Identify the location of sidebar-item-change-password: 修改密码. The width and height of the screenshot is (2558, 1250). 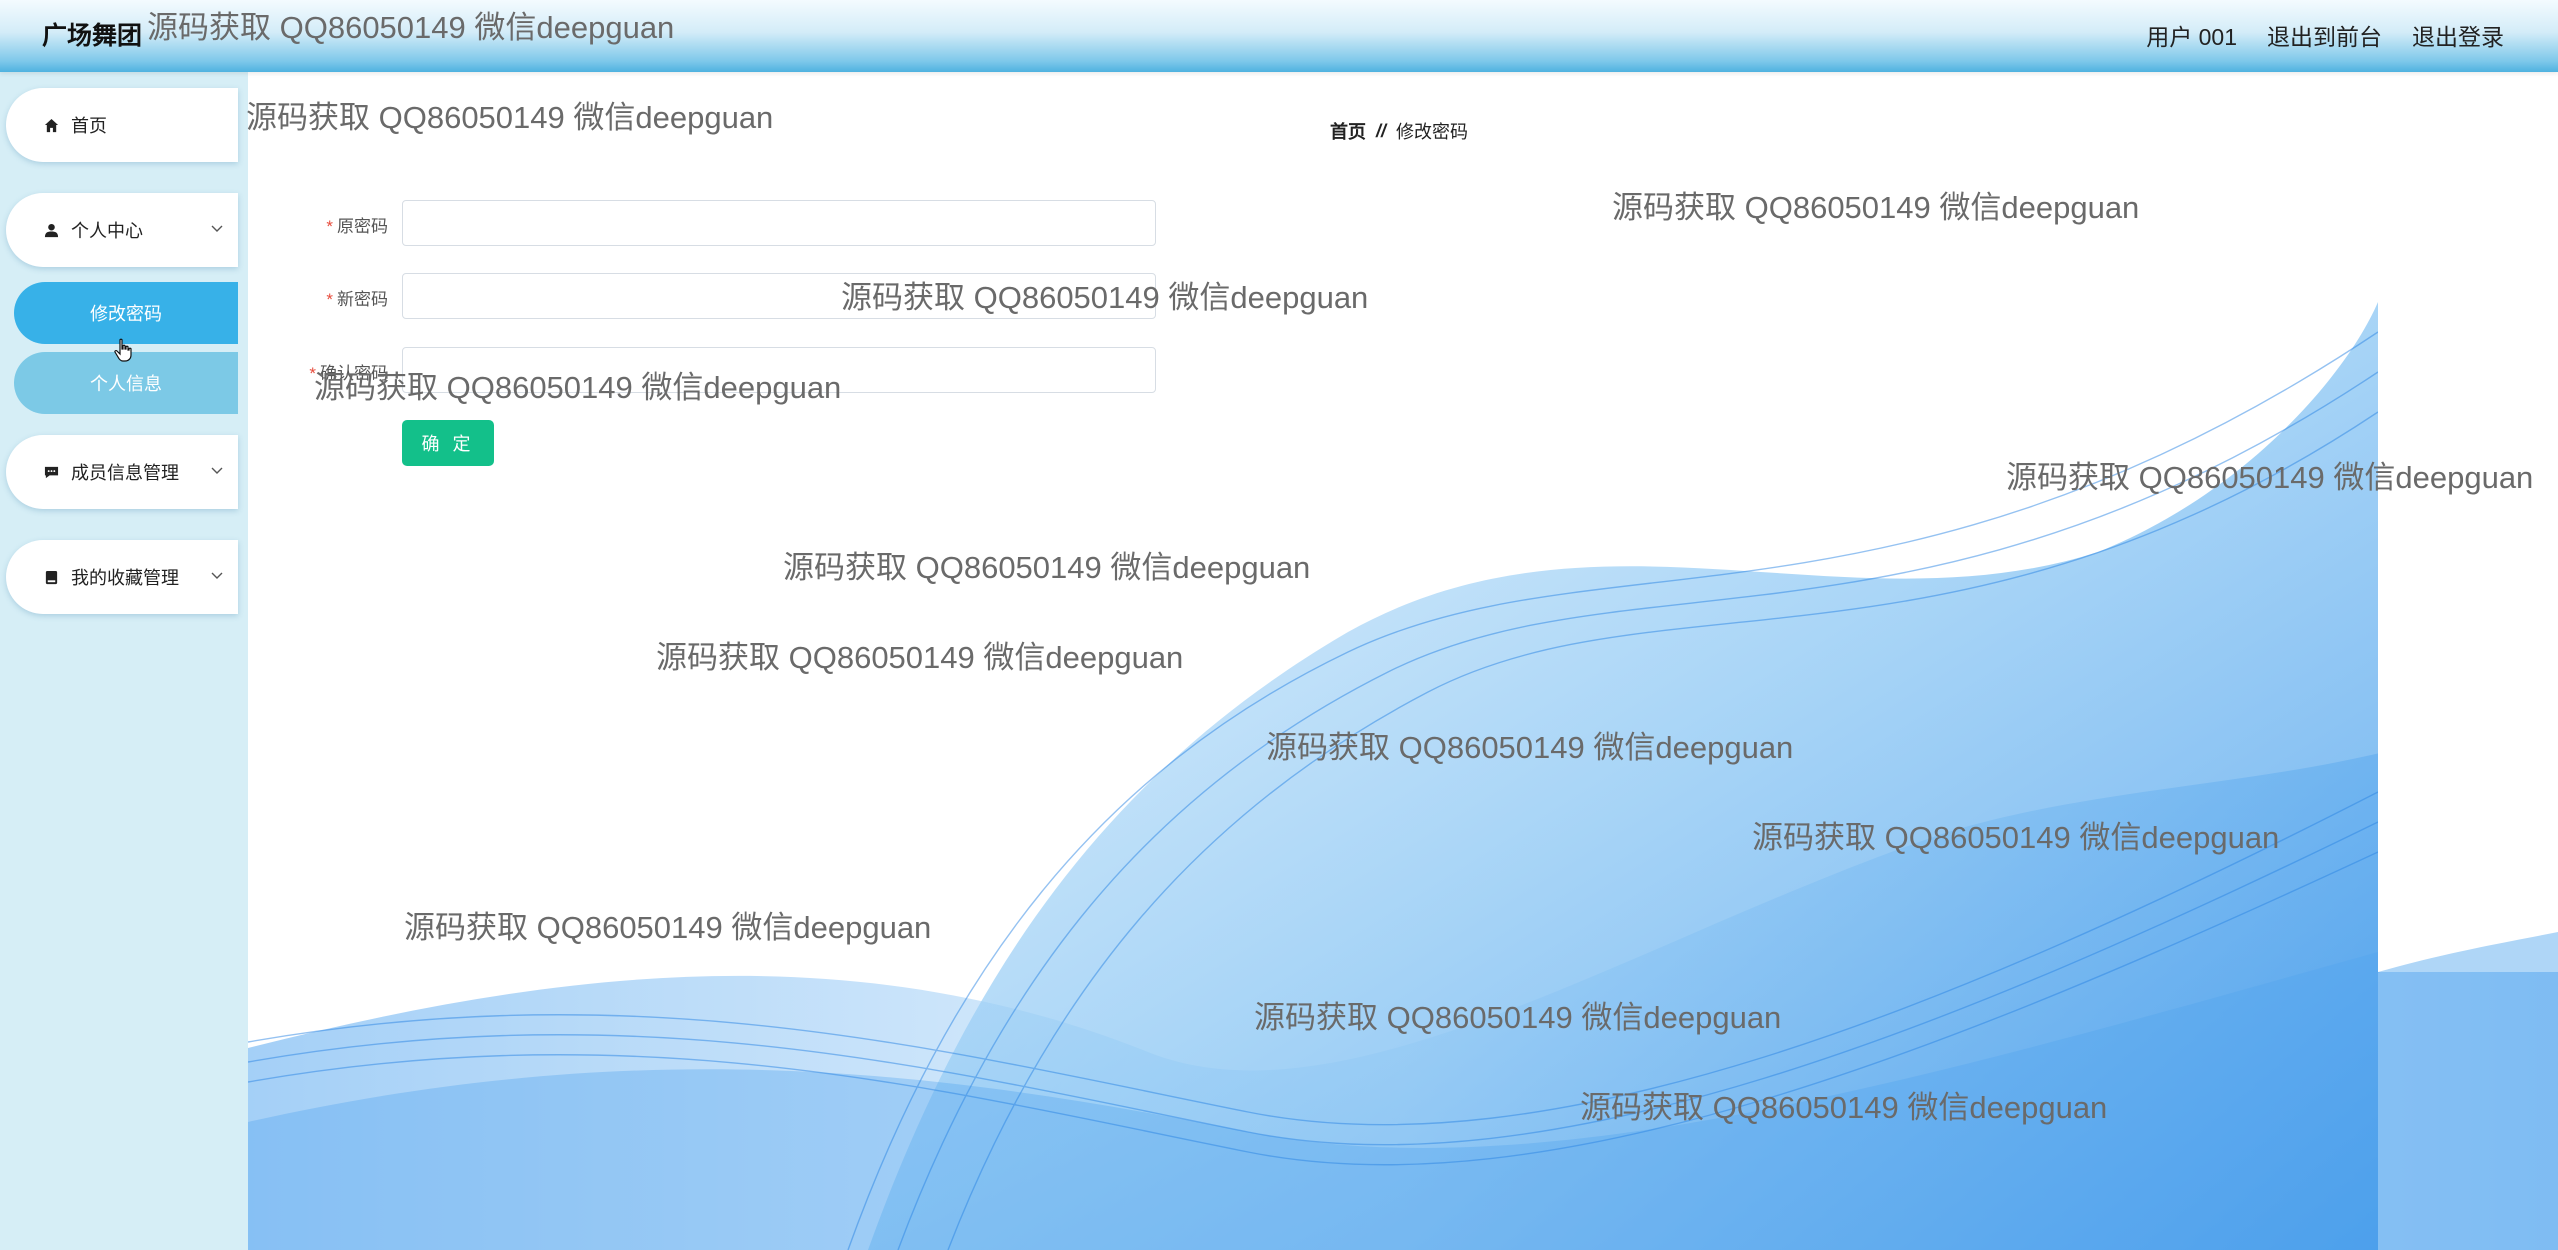
(126, 313).